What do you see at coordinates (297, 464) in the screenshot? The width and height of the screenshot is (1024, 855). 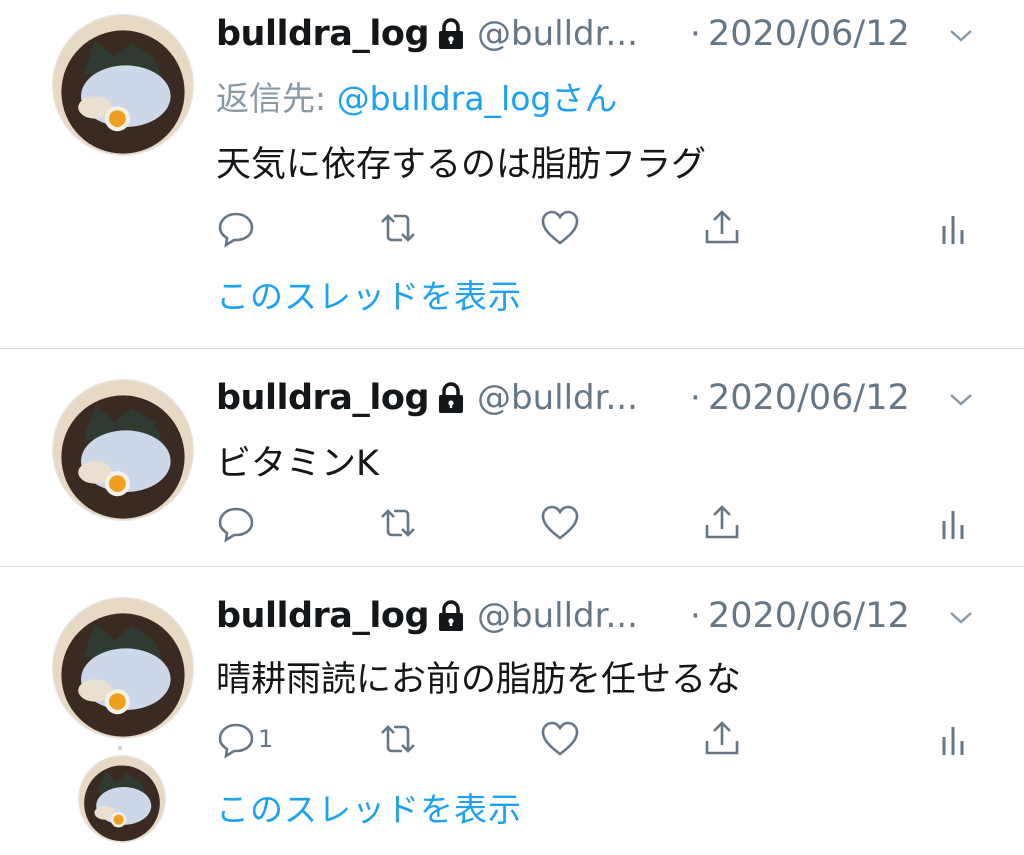 I see `tweet-text: ビタミンK` at bounding box center [297, 464].